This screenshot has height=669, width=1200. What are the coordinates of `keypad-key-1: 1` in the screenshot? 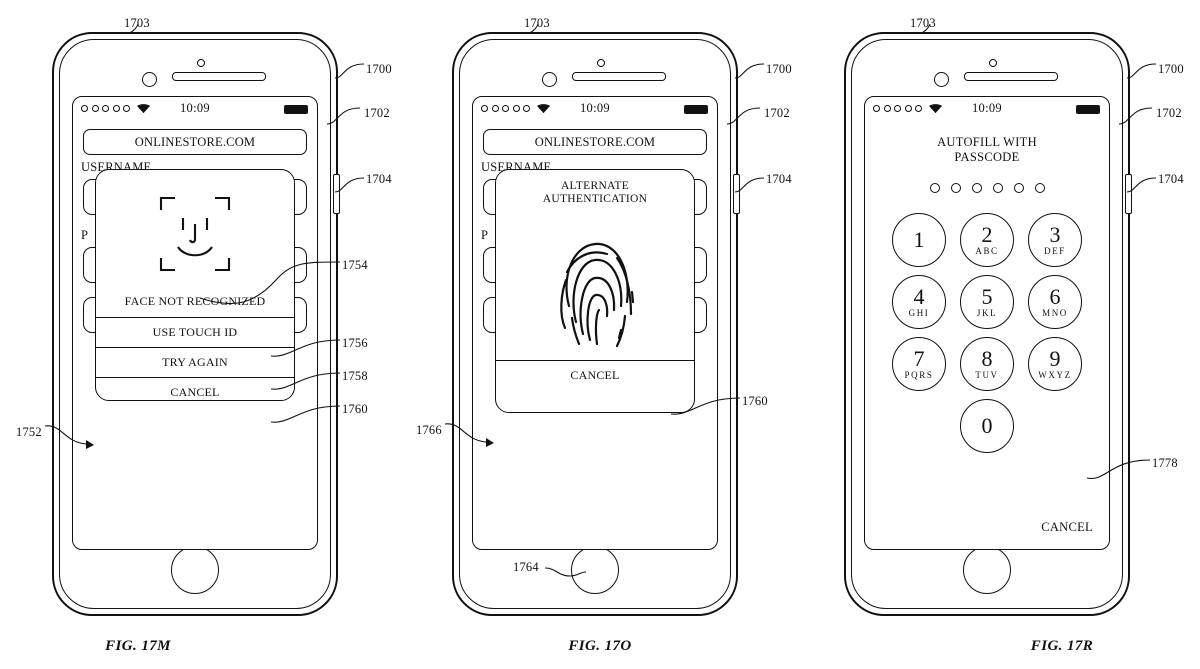 It's located at (919, 240).